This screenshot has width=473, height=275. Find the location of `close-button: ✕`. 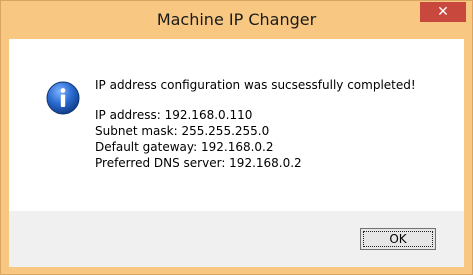

close-button: ✕ is located at coordinates (443, 12).